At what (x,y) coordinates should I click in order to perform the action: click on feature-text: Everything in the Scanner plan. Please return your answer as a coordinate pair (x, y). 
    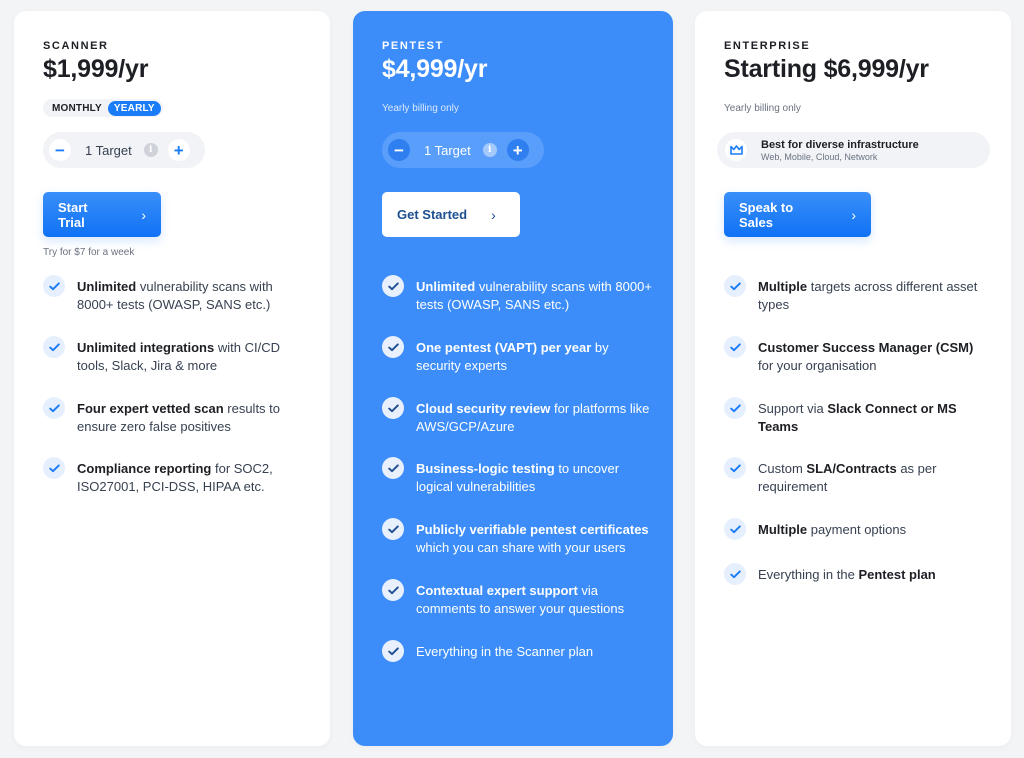
    Looking at the image, I should click on (505, 651).